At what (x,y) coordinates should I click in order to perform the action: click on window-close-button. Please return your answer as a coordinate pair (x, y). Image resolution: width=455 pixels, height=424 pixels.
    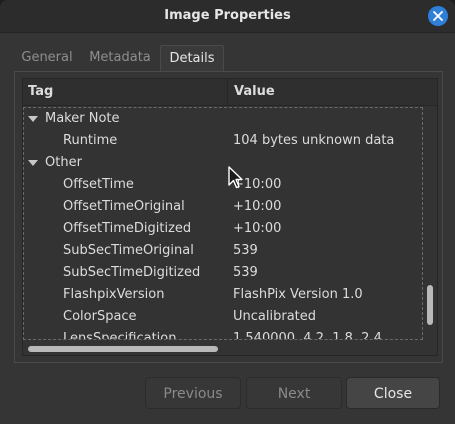
    Looking at the image, I should click on (438, 16).